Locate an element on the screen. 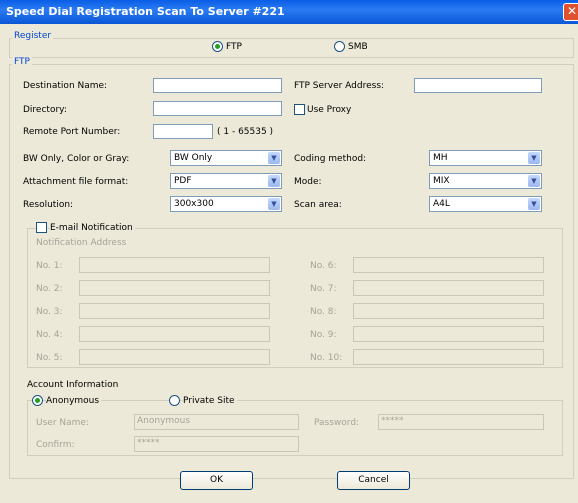  notification-no4-input is located at coordinates (174, 334).